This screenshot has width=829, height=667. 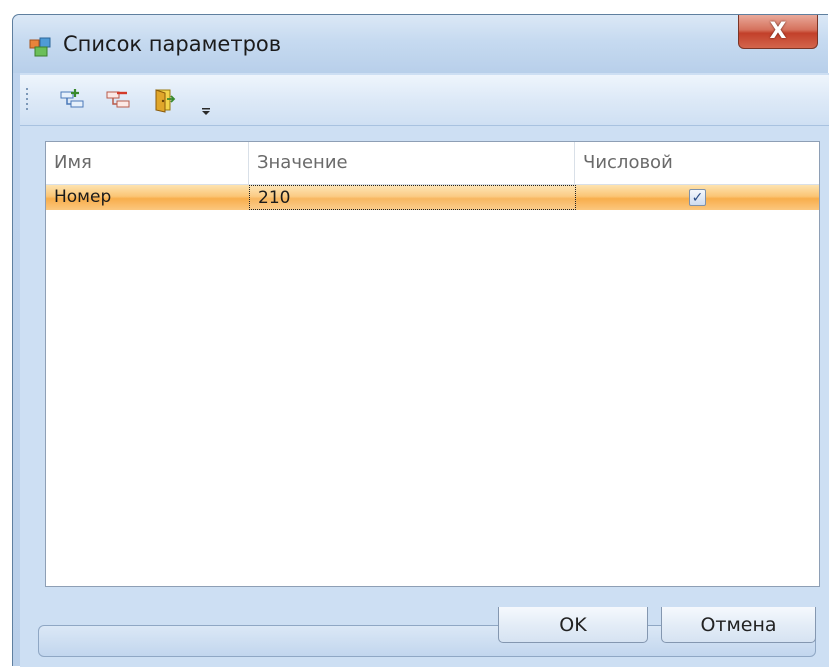 I want to click on close-icon: X, so click(x=778, y=31).